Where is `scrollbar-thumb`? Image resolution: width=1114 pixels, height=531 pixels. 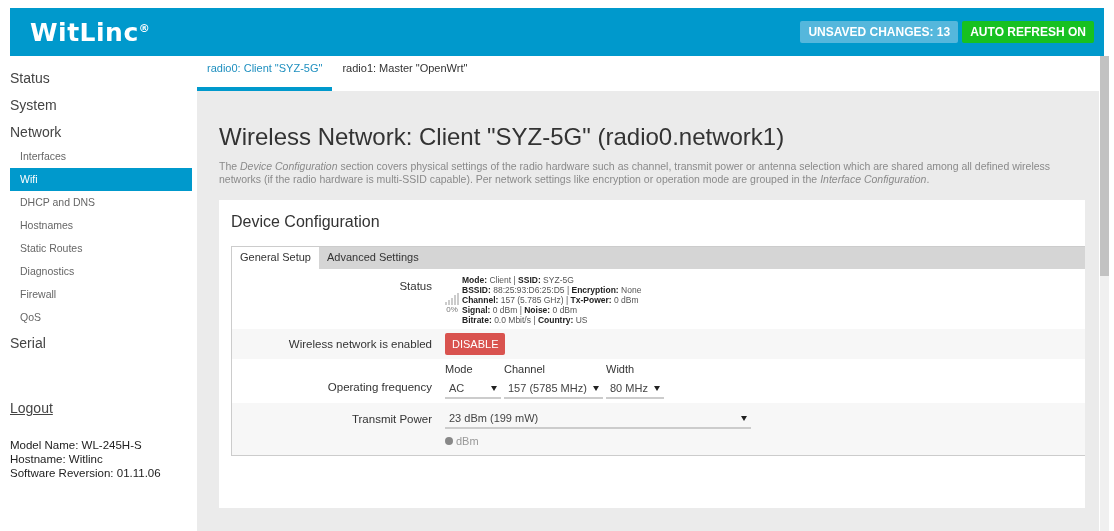
scrollbar-thumb is located at coordinates (1104, 166).